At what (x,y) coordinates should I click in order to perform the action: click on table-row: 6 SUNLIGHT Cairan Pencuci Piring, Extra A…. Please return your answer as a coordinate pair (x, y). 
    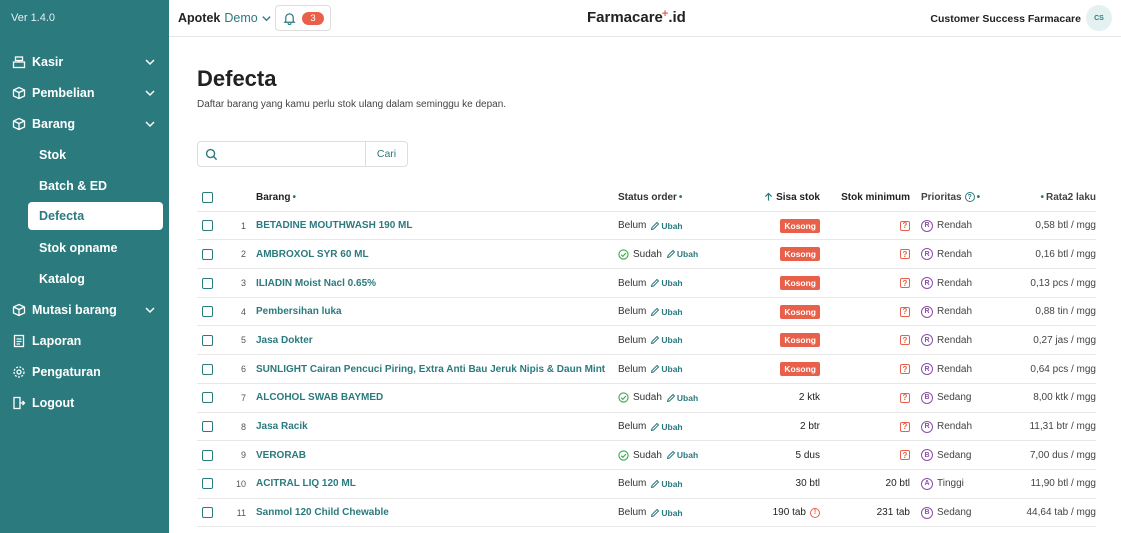
    Looking at the image, I should click on (646, 369).